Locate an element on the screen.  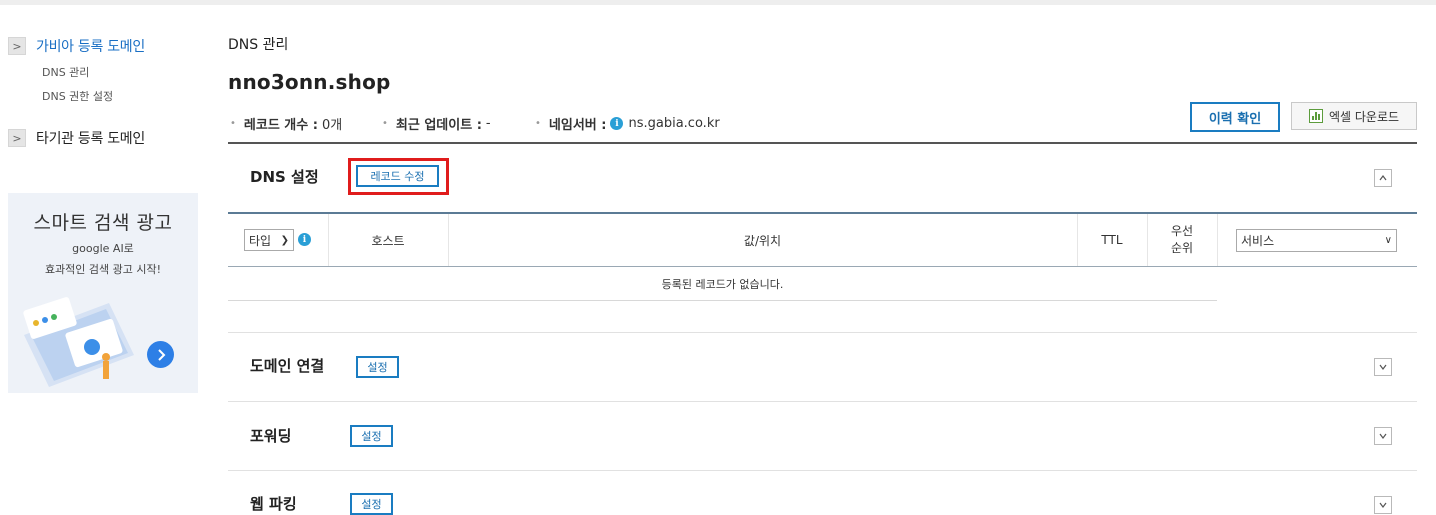
domain-title: nno3onn.shop is located at coordinates (309, 82).